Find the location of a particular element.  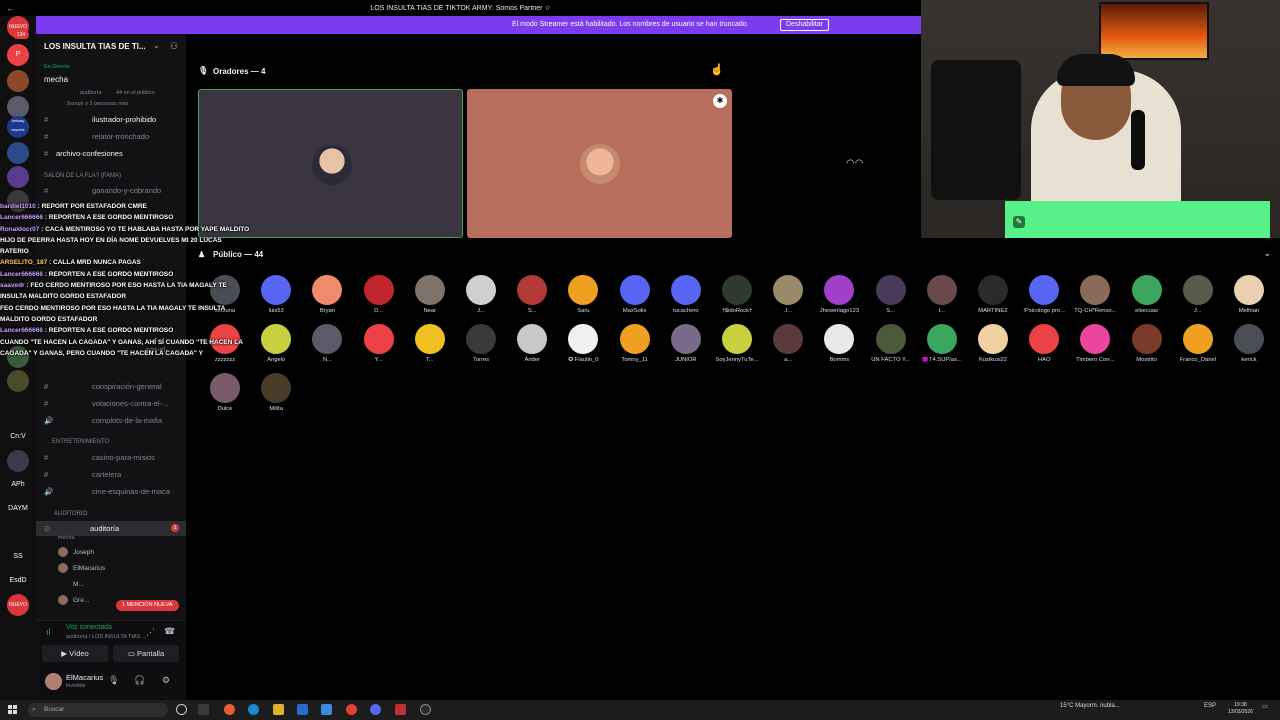

audience-member: Torres is located at coordinates (481, 343).